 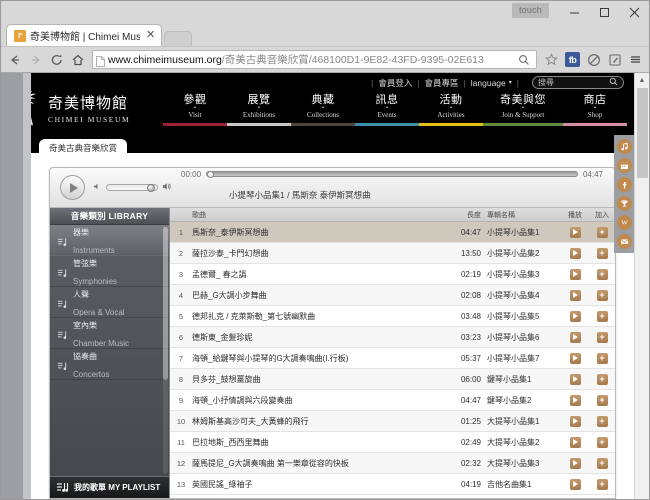 What do you see at coordinates (319, 253) in the screenshot?
I see `row-song-title: 薩拉沙泰_卡門幻想曲` at bounding box center [319, 253].